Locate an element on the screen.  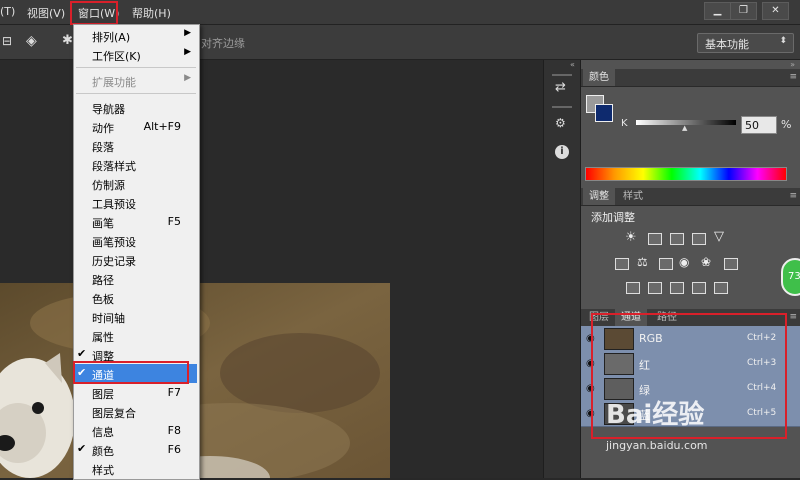
gear-icon: ✱ is located at coordinates (67, 40).